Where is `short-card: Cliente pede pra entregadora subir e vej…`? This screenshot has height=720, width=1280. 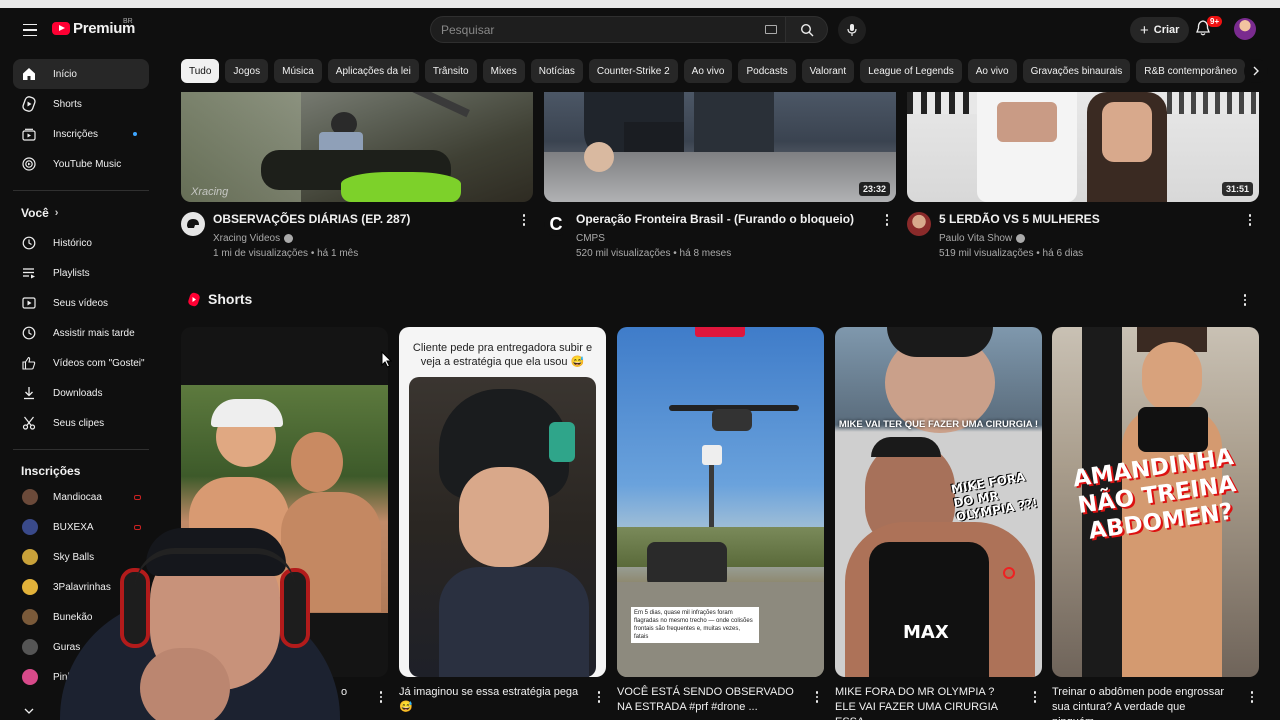
short-card: Cliente pede pra entregadora subir e vej… is located at coordinates (502, 520).